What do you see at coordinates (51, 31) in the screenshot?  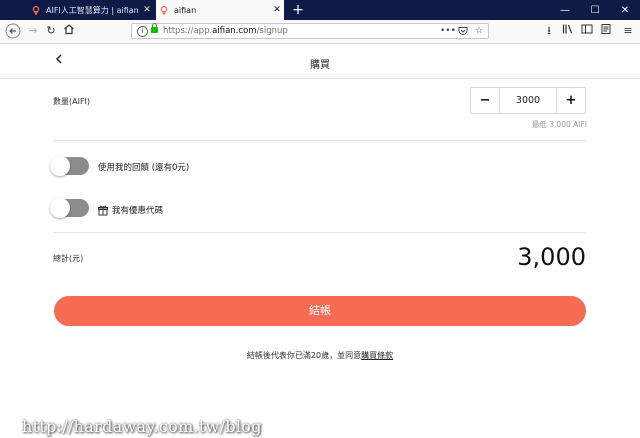 I see `reload-icon: ↻` at bounding box center [51, 31].